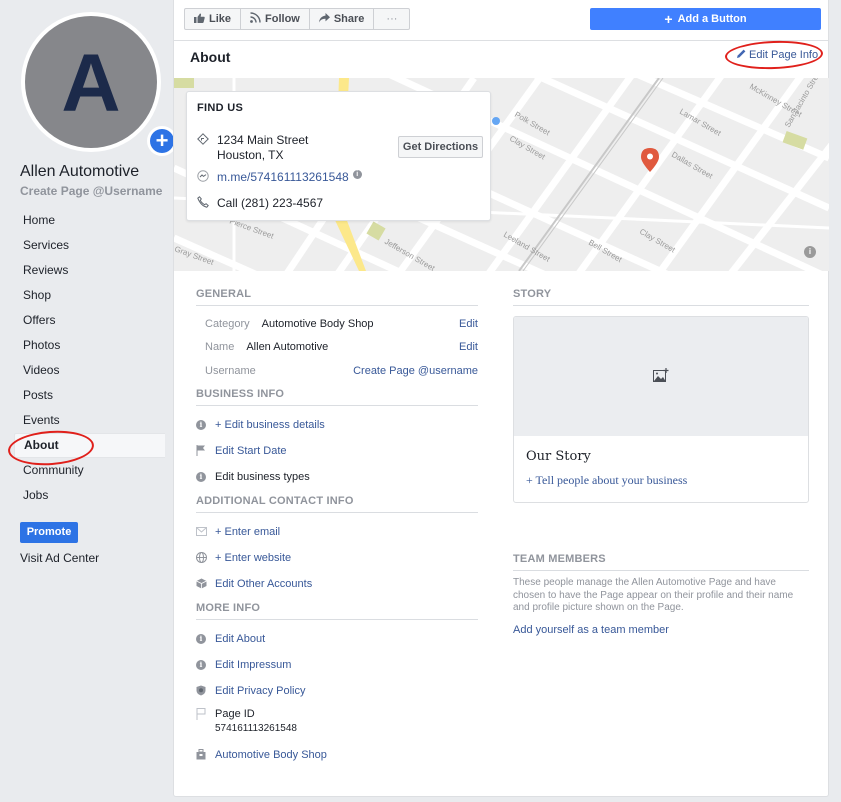 The height and width of the screenshot is (802, 841). Describe the element at coordinates (205, 583) in the screenshot. I see `cube-icon` at that location.